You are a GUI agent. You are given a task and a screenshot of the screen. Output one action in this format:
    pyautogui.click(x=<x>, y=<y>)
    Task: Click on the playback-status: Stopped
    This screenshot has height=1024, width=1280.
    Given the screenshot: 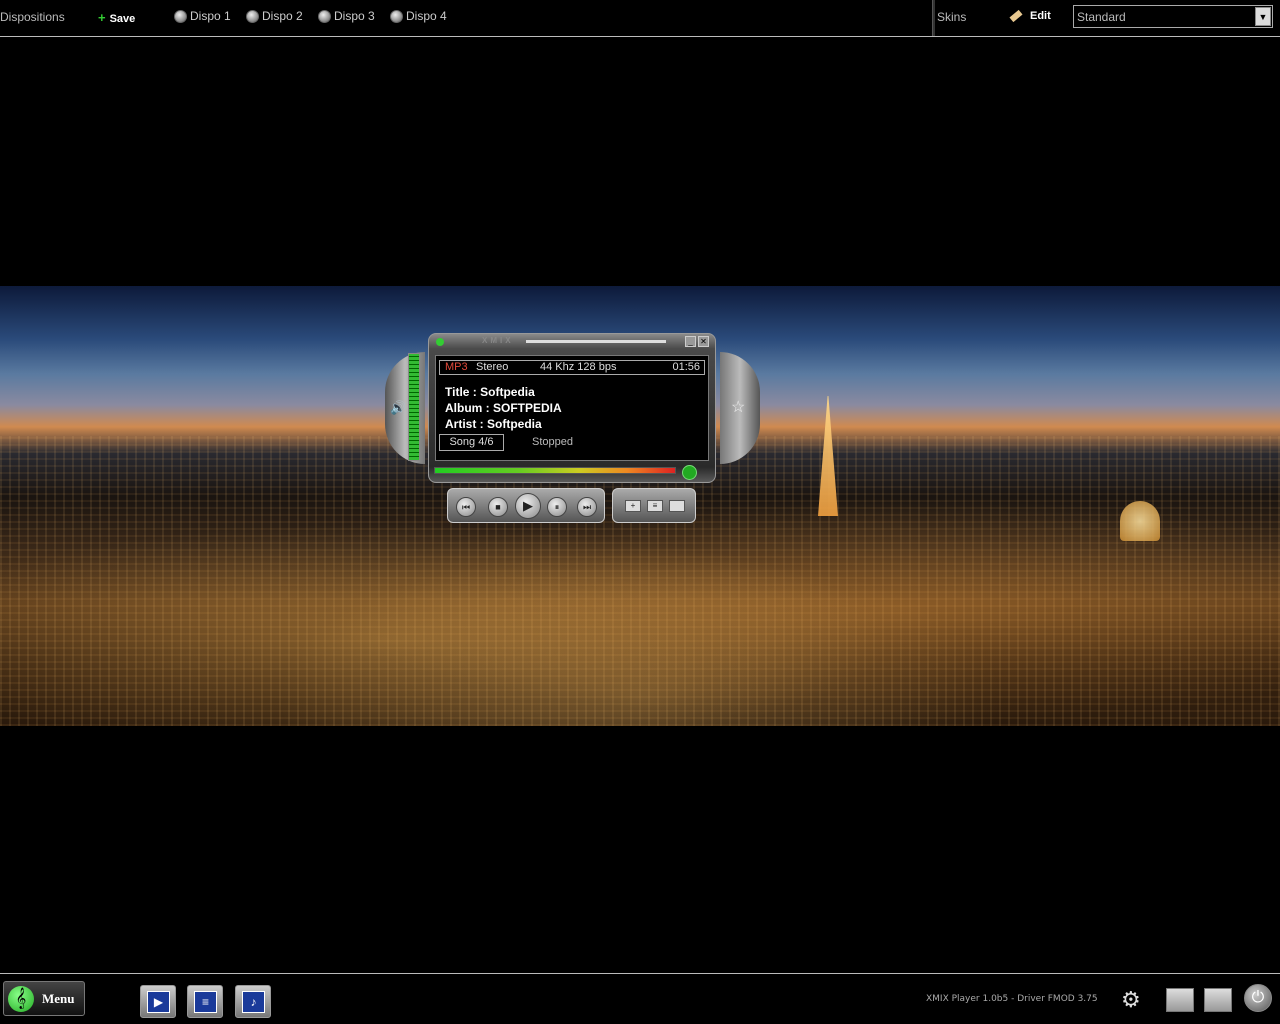 What is the action you would take?
    pyautogui.click(x=552, y=442)
    